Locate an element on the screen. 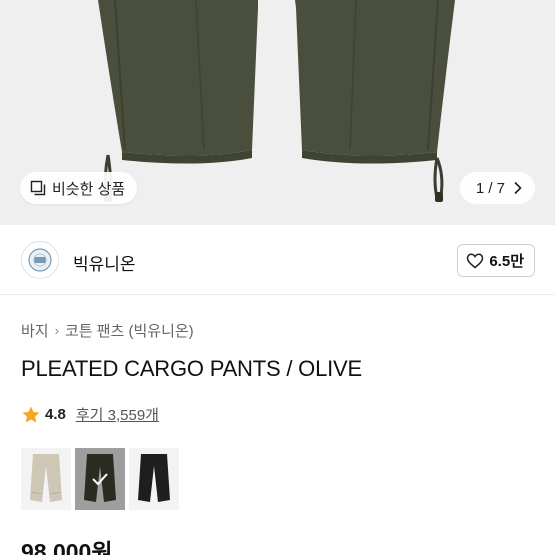  checkmark-icon is located at coordinates (100, 479).